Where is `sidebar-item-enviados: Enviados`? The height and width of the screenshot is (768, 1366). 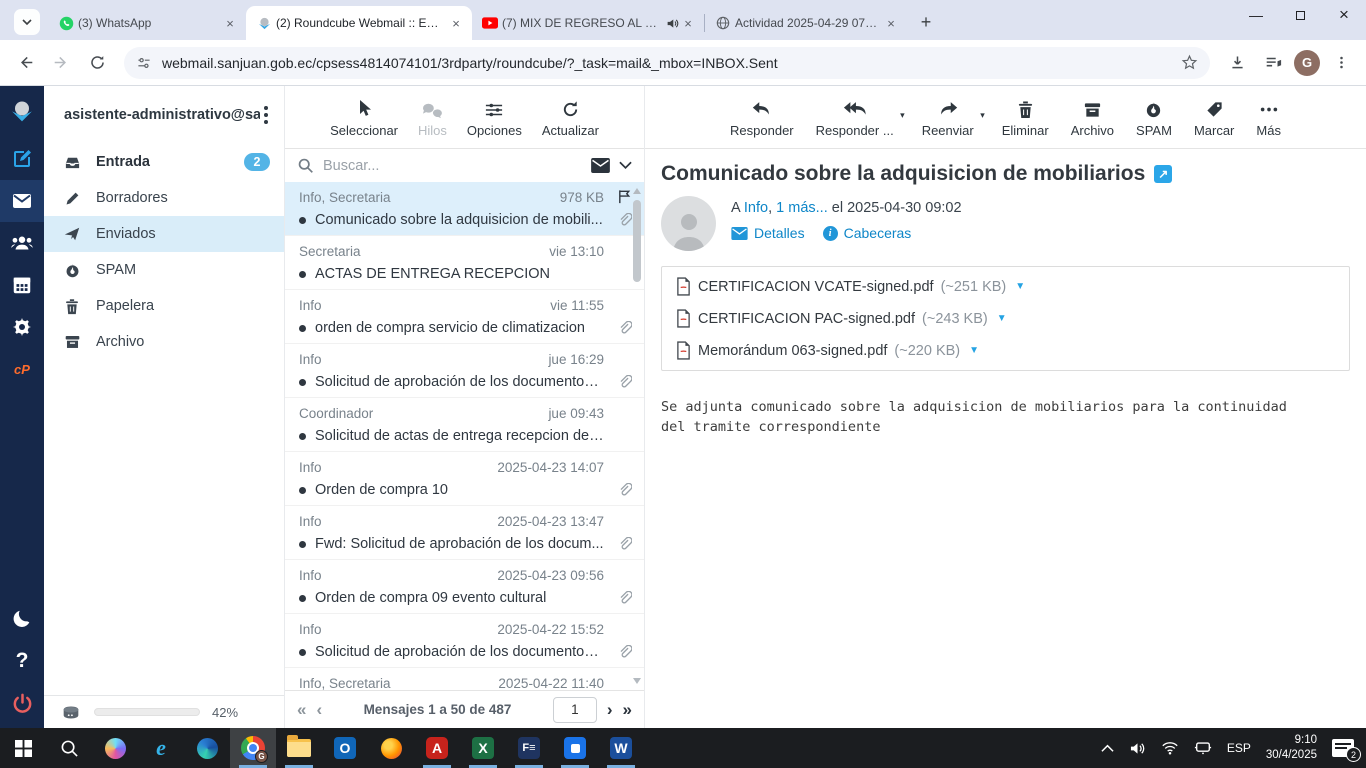
sidebar-item-enviados: Enviados is located at coordinates (164, 234).